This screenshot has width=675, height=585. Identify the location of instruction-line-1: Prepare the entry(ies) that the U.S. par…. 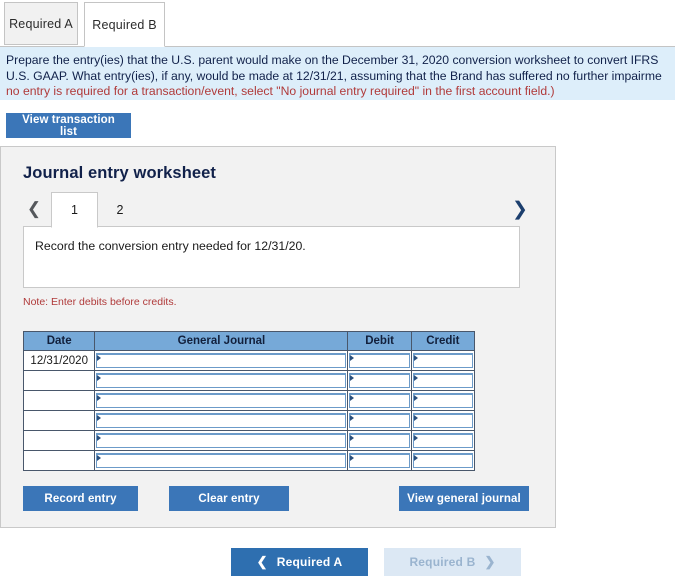
(332, 60).